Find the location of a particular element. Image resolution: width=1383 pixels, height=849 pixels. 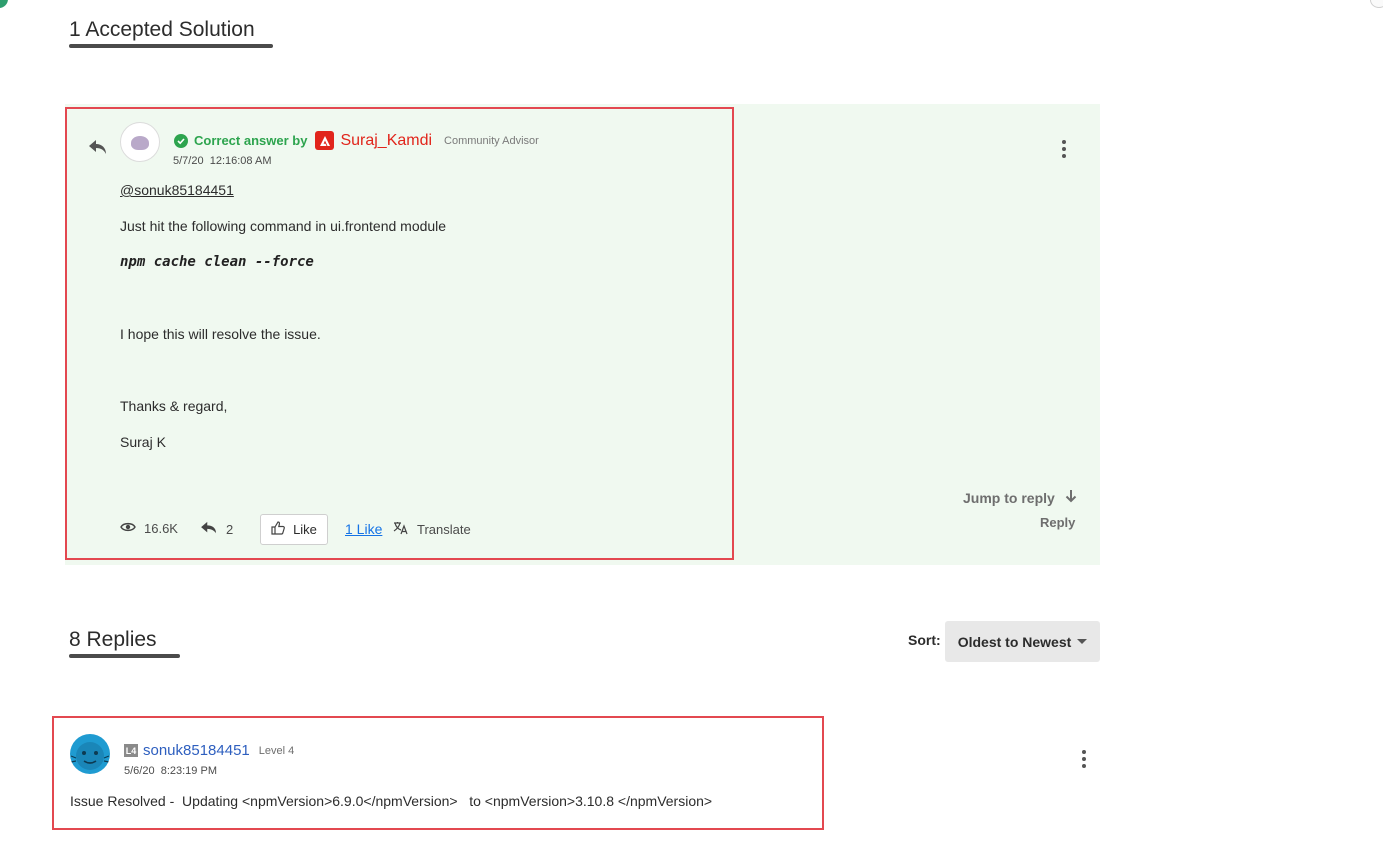

accepted-solution-title: 1 Accepted Solution is located at coordinates (162, 29).